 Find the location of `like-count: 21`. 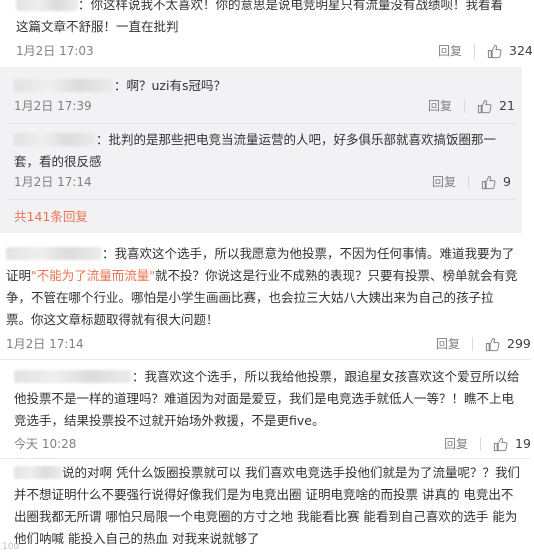

like-count: 21 is located at coordinates (507, 105).